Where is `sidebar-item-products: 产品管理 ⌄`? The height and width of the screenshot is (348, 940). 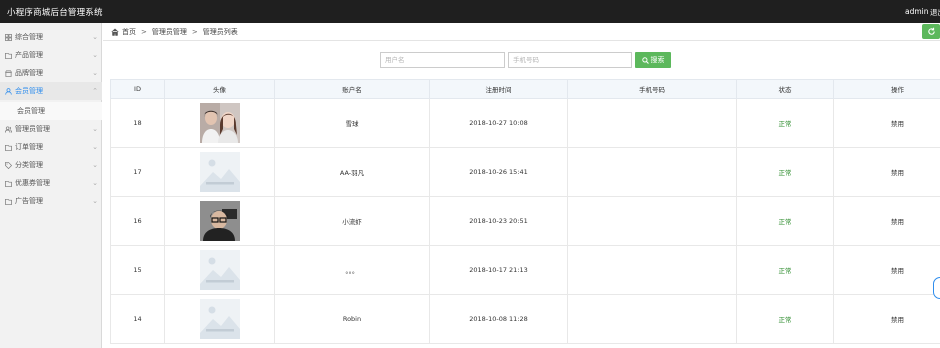 sidebar-item-products: 产品管理 ⌄ is located at coordinates (51, 55).